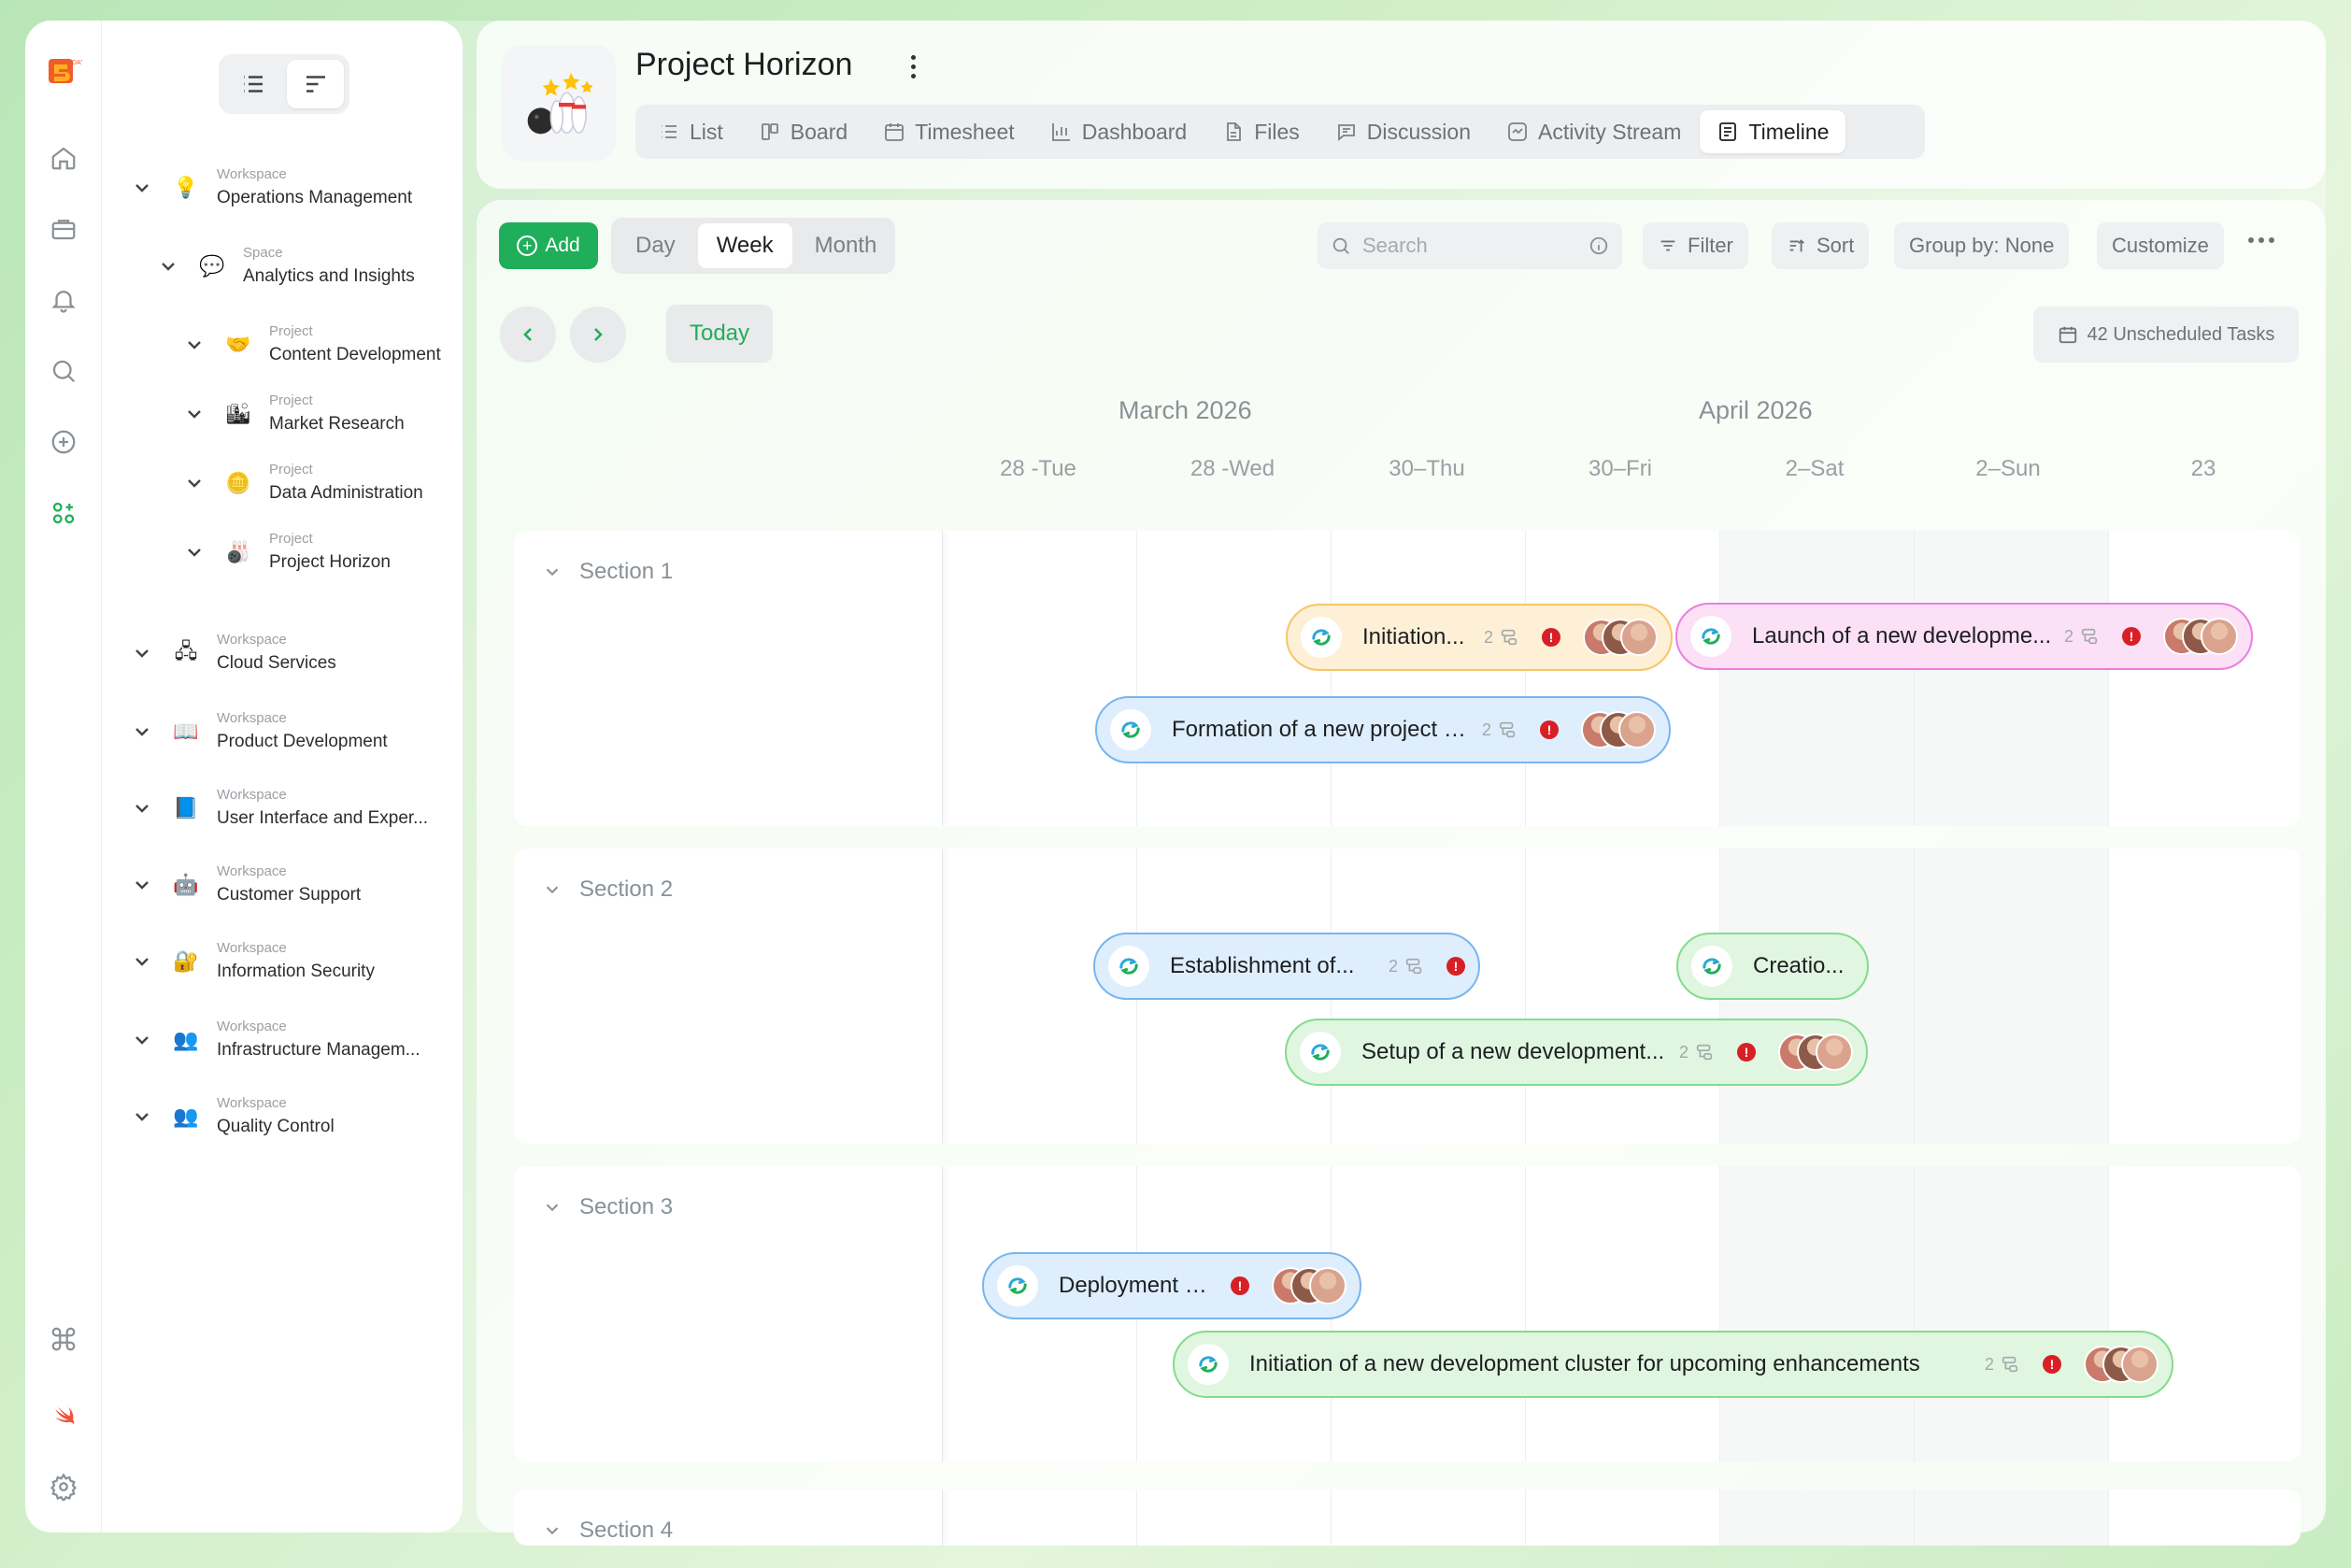 Image resolution: width=2351 pixels, height=1568 pixels. What do you see at coordinates (949, 132) in the screenshot?
I see `tab-timesheet: Timesheet` at bounding box center [949, 132].